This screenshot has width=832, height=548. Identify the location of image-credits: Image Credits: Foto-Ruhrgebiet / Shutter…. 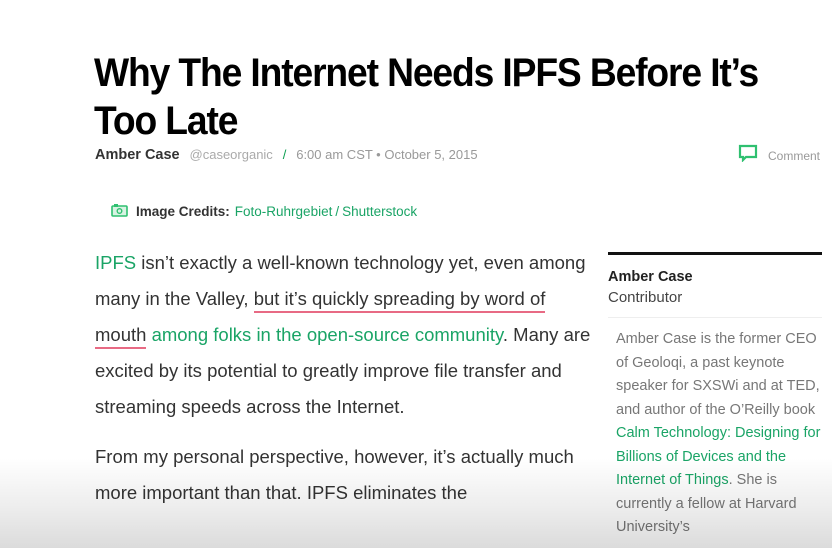
(264, 211).